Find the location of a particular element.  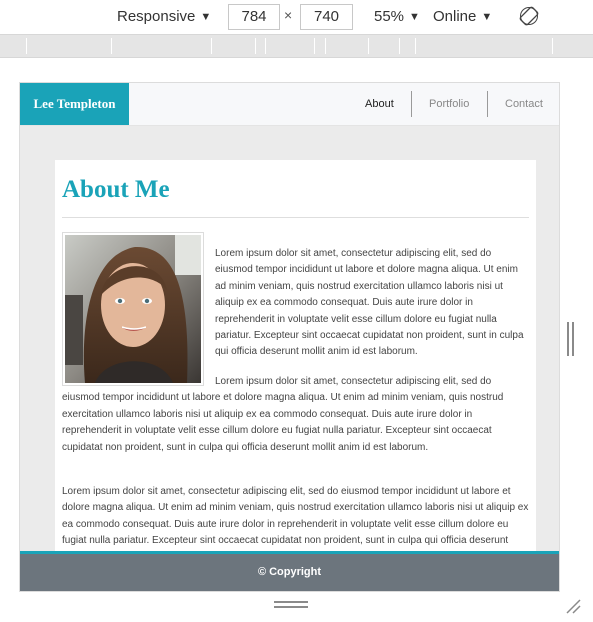

profile-photo-frame is located at coordinates (133, 309).